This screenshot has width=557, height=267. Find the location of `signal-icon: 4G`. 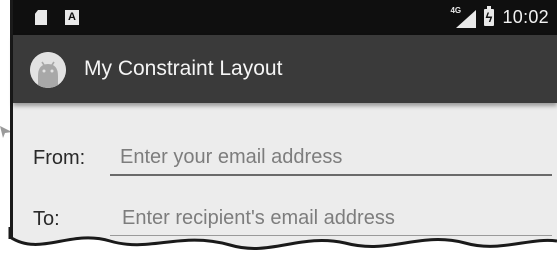

signal-icon: 4G is located at coordinates (463, 17).